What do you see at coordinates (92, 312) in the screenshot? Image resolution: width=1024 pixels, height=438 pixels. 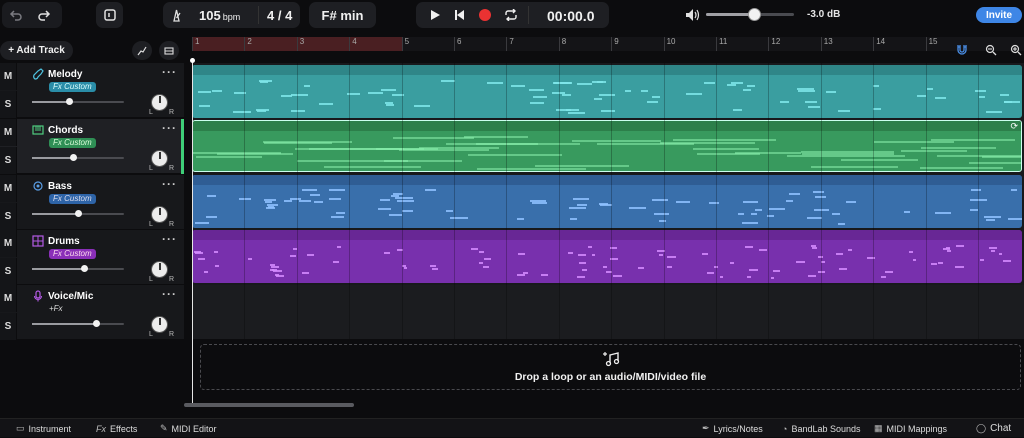 I see `track-voice-mic: M S Voice/Mic +Fx ··· LR` at bounding box center [92, 312].